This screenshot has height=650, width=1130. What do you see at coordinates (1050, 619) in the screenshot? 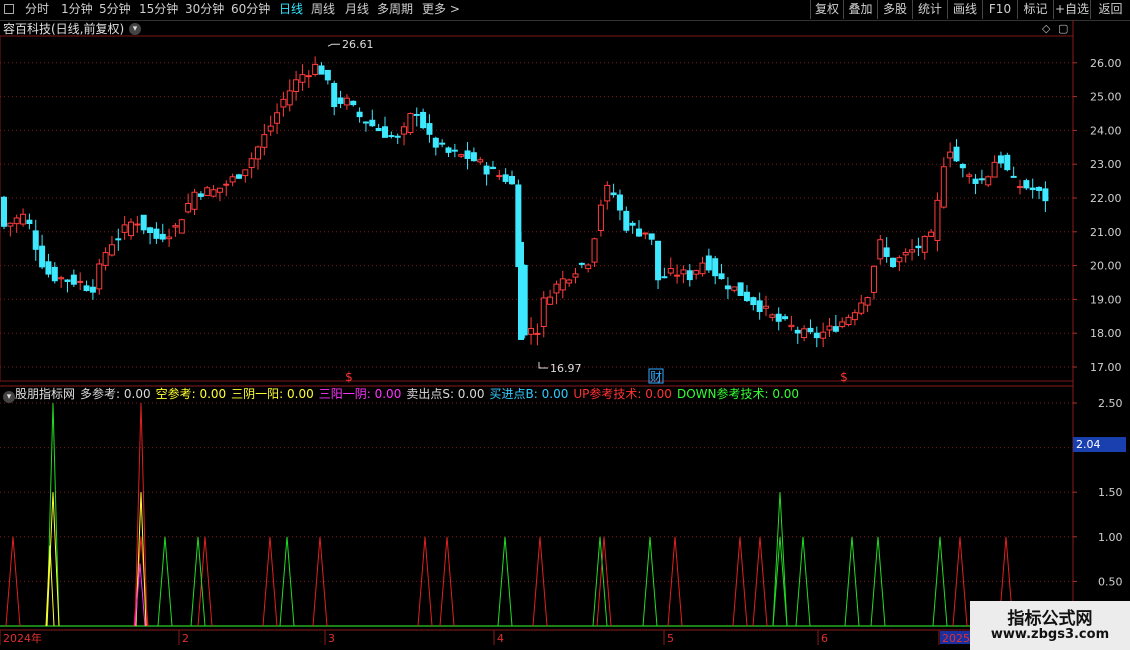
I see `watermark-title: 指标公式网` at bounding box center [1050, 619].